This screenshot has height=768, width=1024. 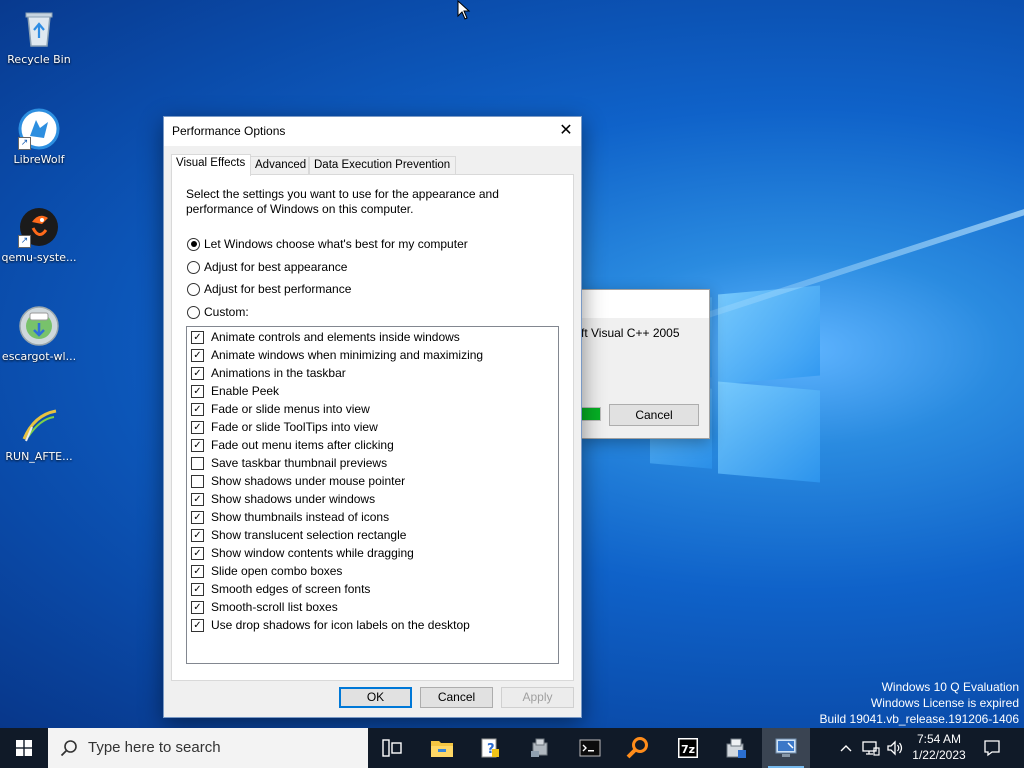 I want to click on qemu-icon: ↗, so click(x=39, y=227).